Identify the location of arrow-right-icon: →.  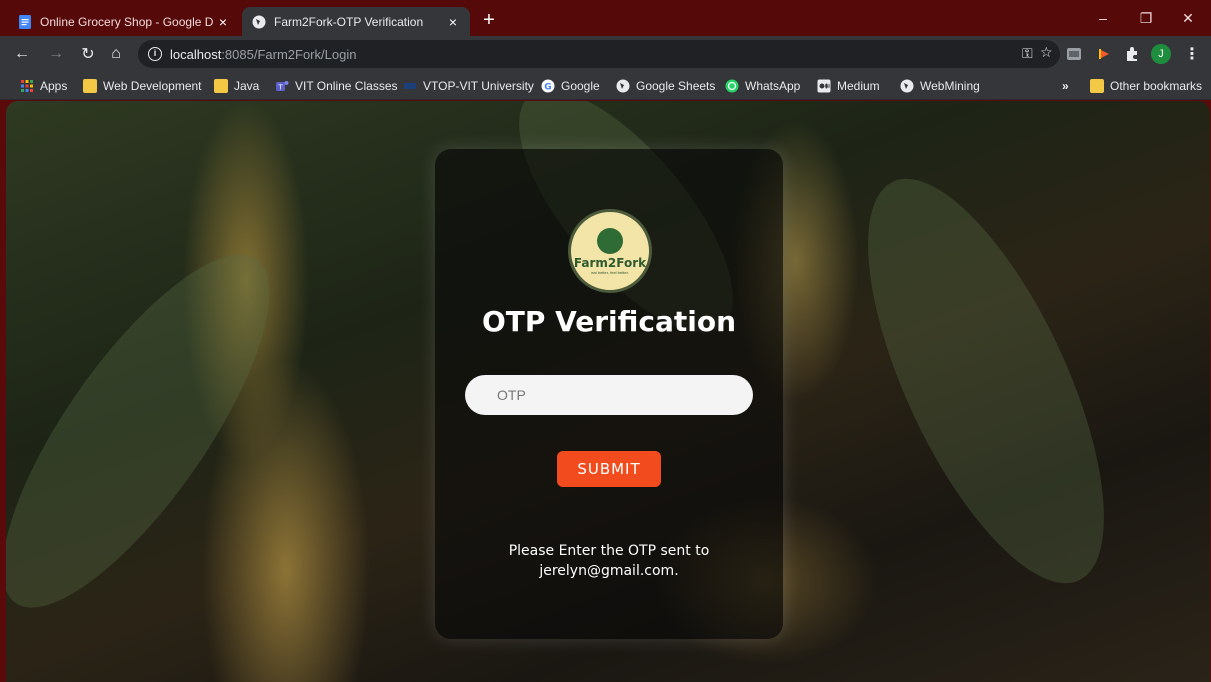
(56, 53).